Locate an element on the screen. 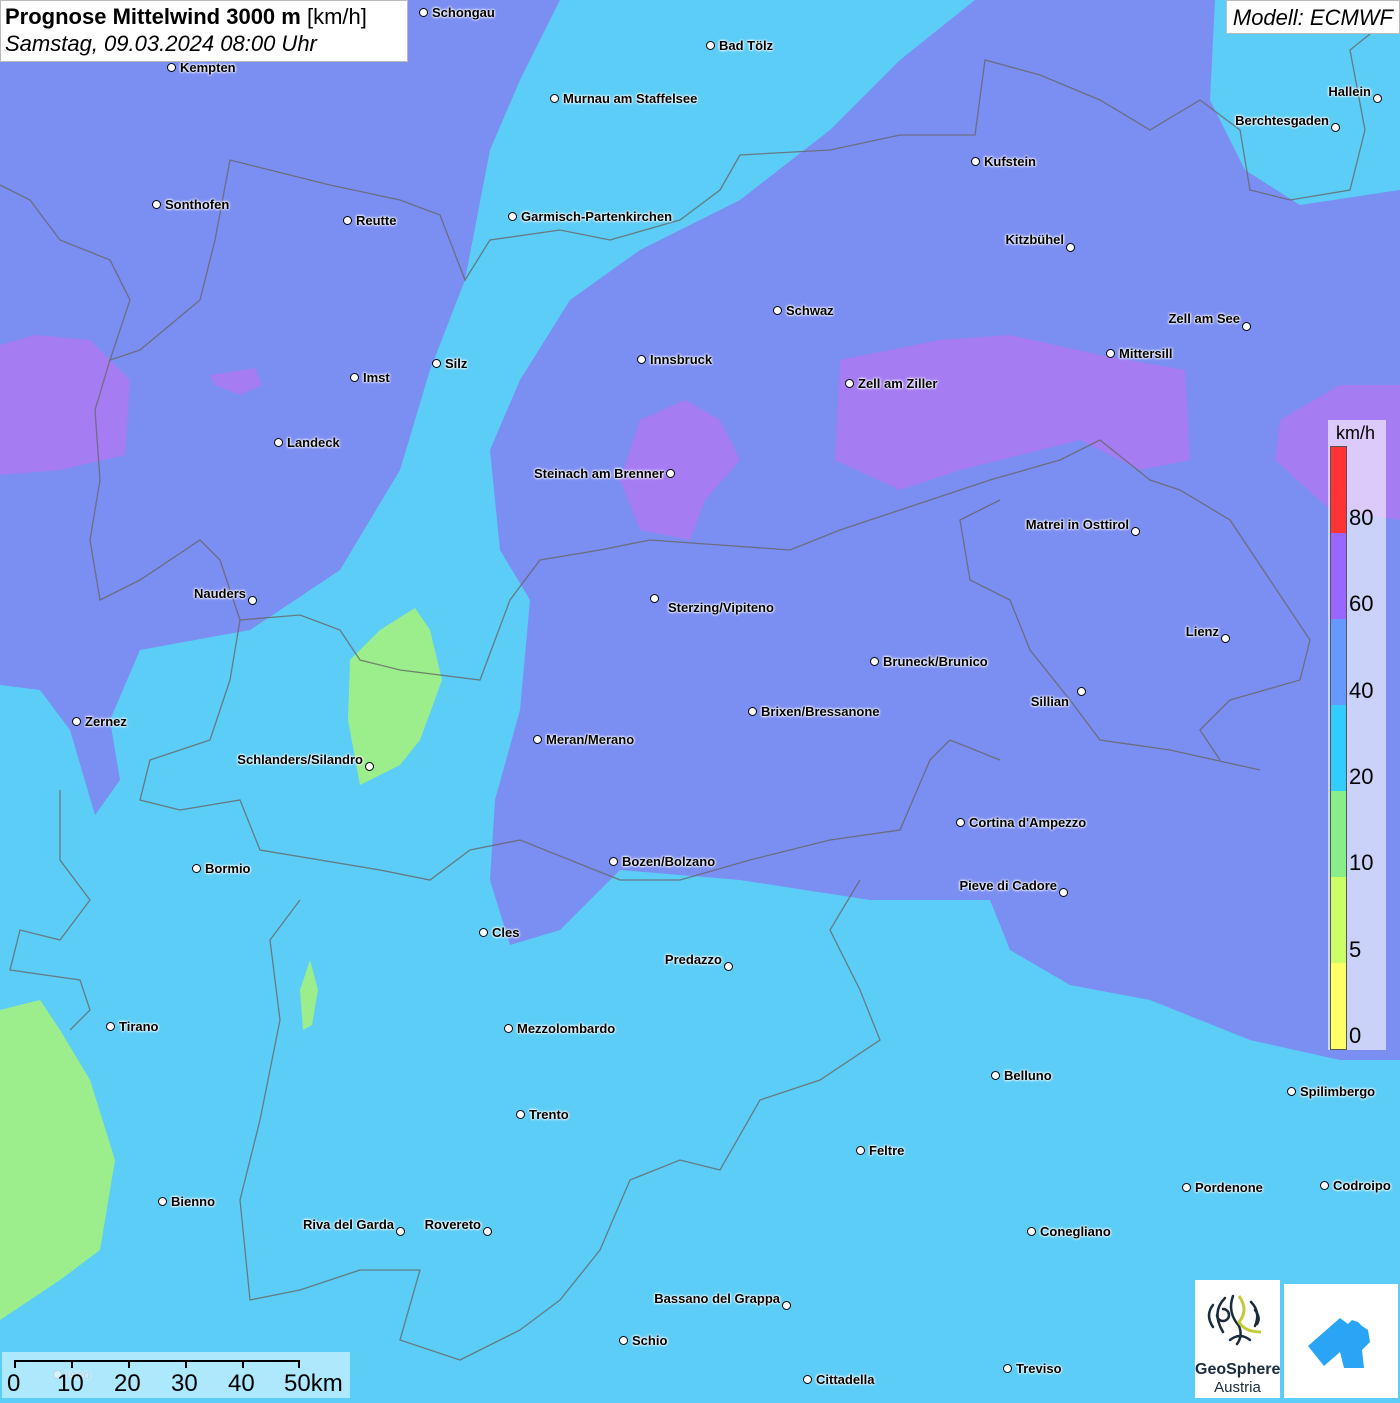 This screenshot has width=1400, height=1403. geosphere-logo: GeoSphere Austria is located at coordinates (1237, 1339).